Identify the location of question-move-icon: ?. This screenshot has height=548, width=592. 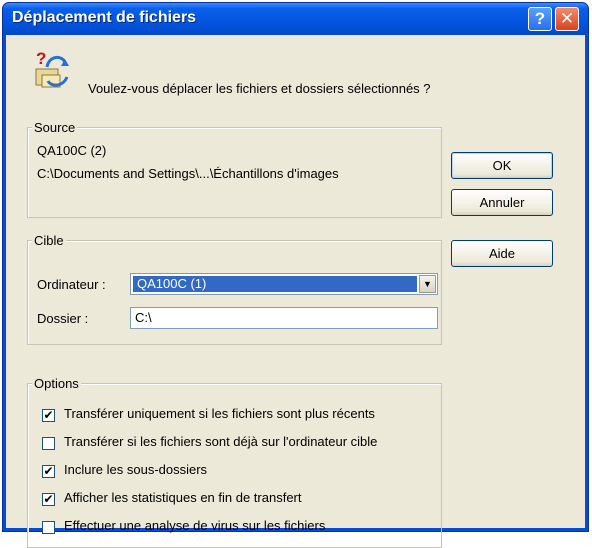
(52, 68).